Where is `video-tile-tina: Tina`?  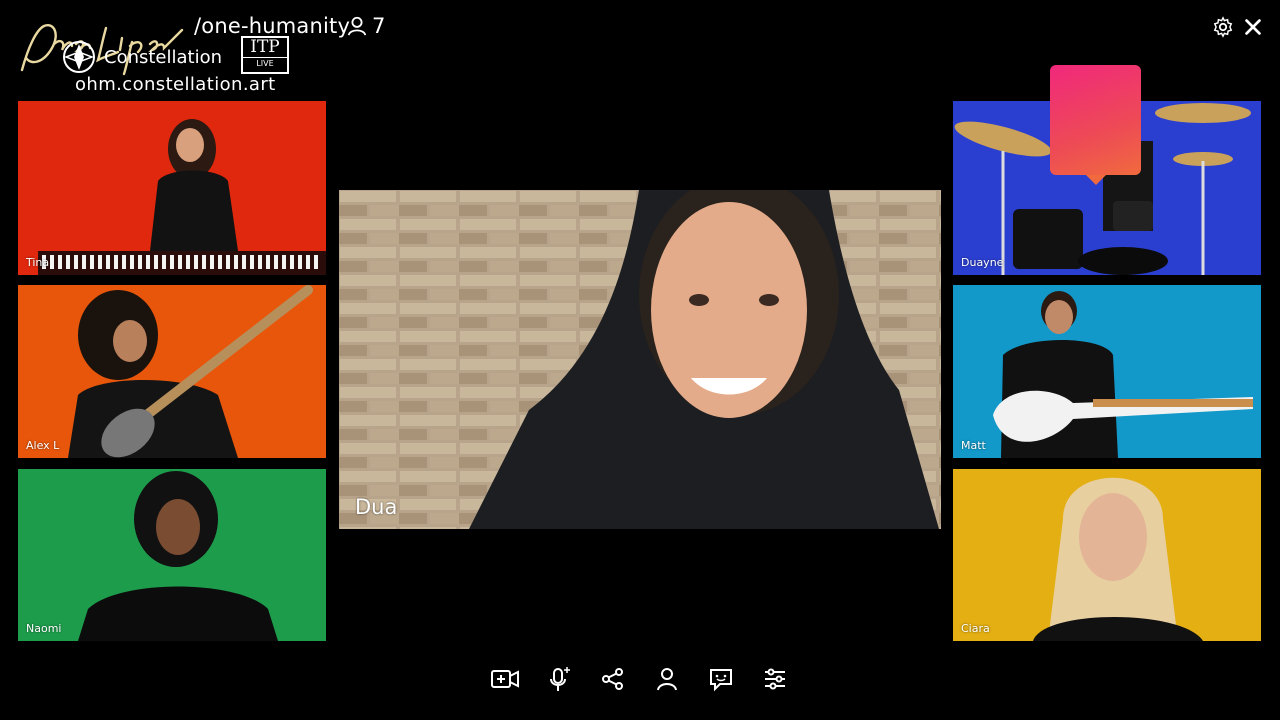 video-tile-tina: Tina is located at coordinates (172, 188).